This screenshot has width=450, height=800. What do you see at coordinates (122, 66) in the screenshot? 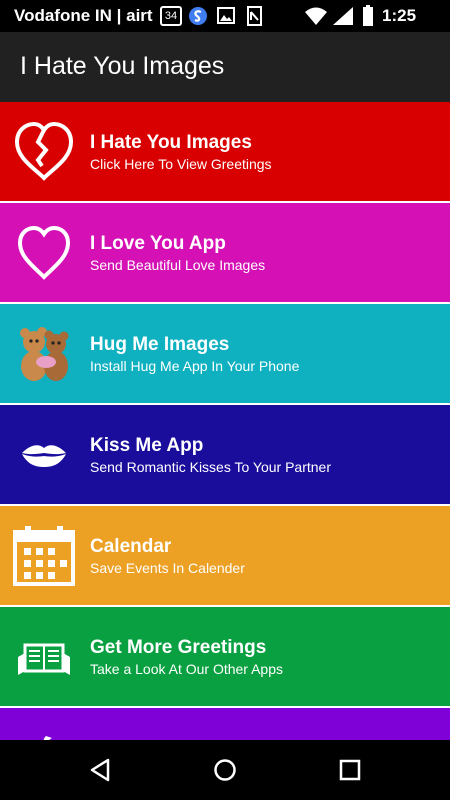
I see `page-title: I Hate You Images` at bounding box center [122, 66].